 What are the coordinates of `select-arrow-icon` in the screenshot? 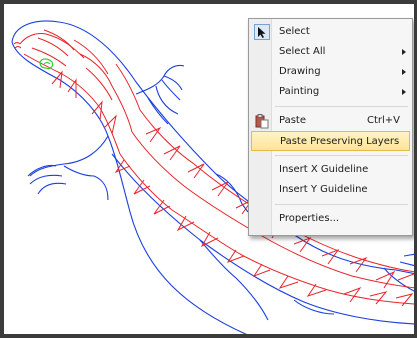 It's located at (262, 32).